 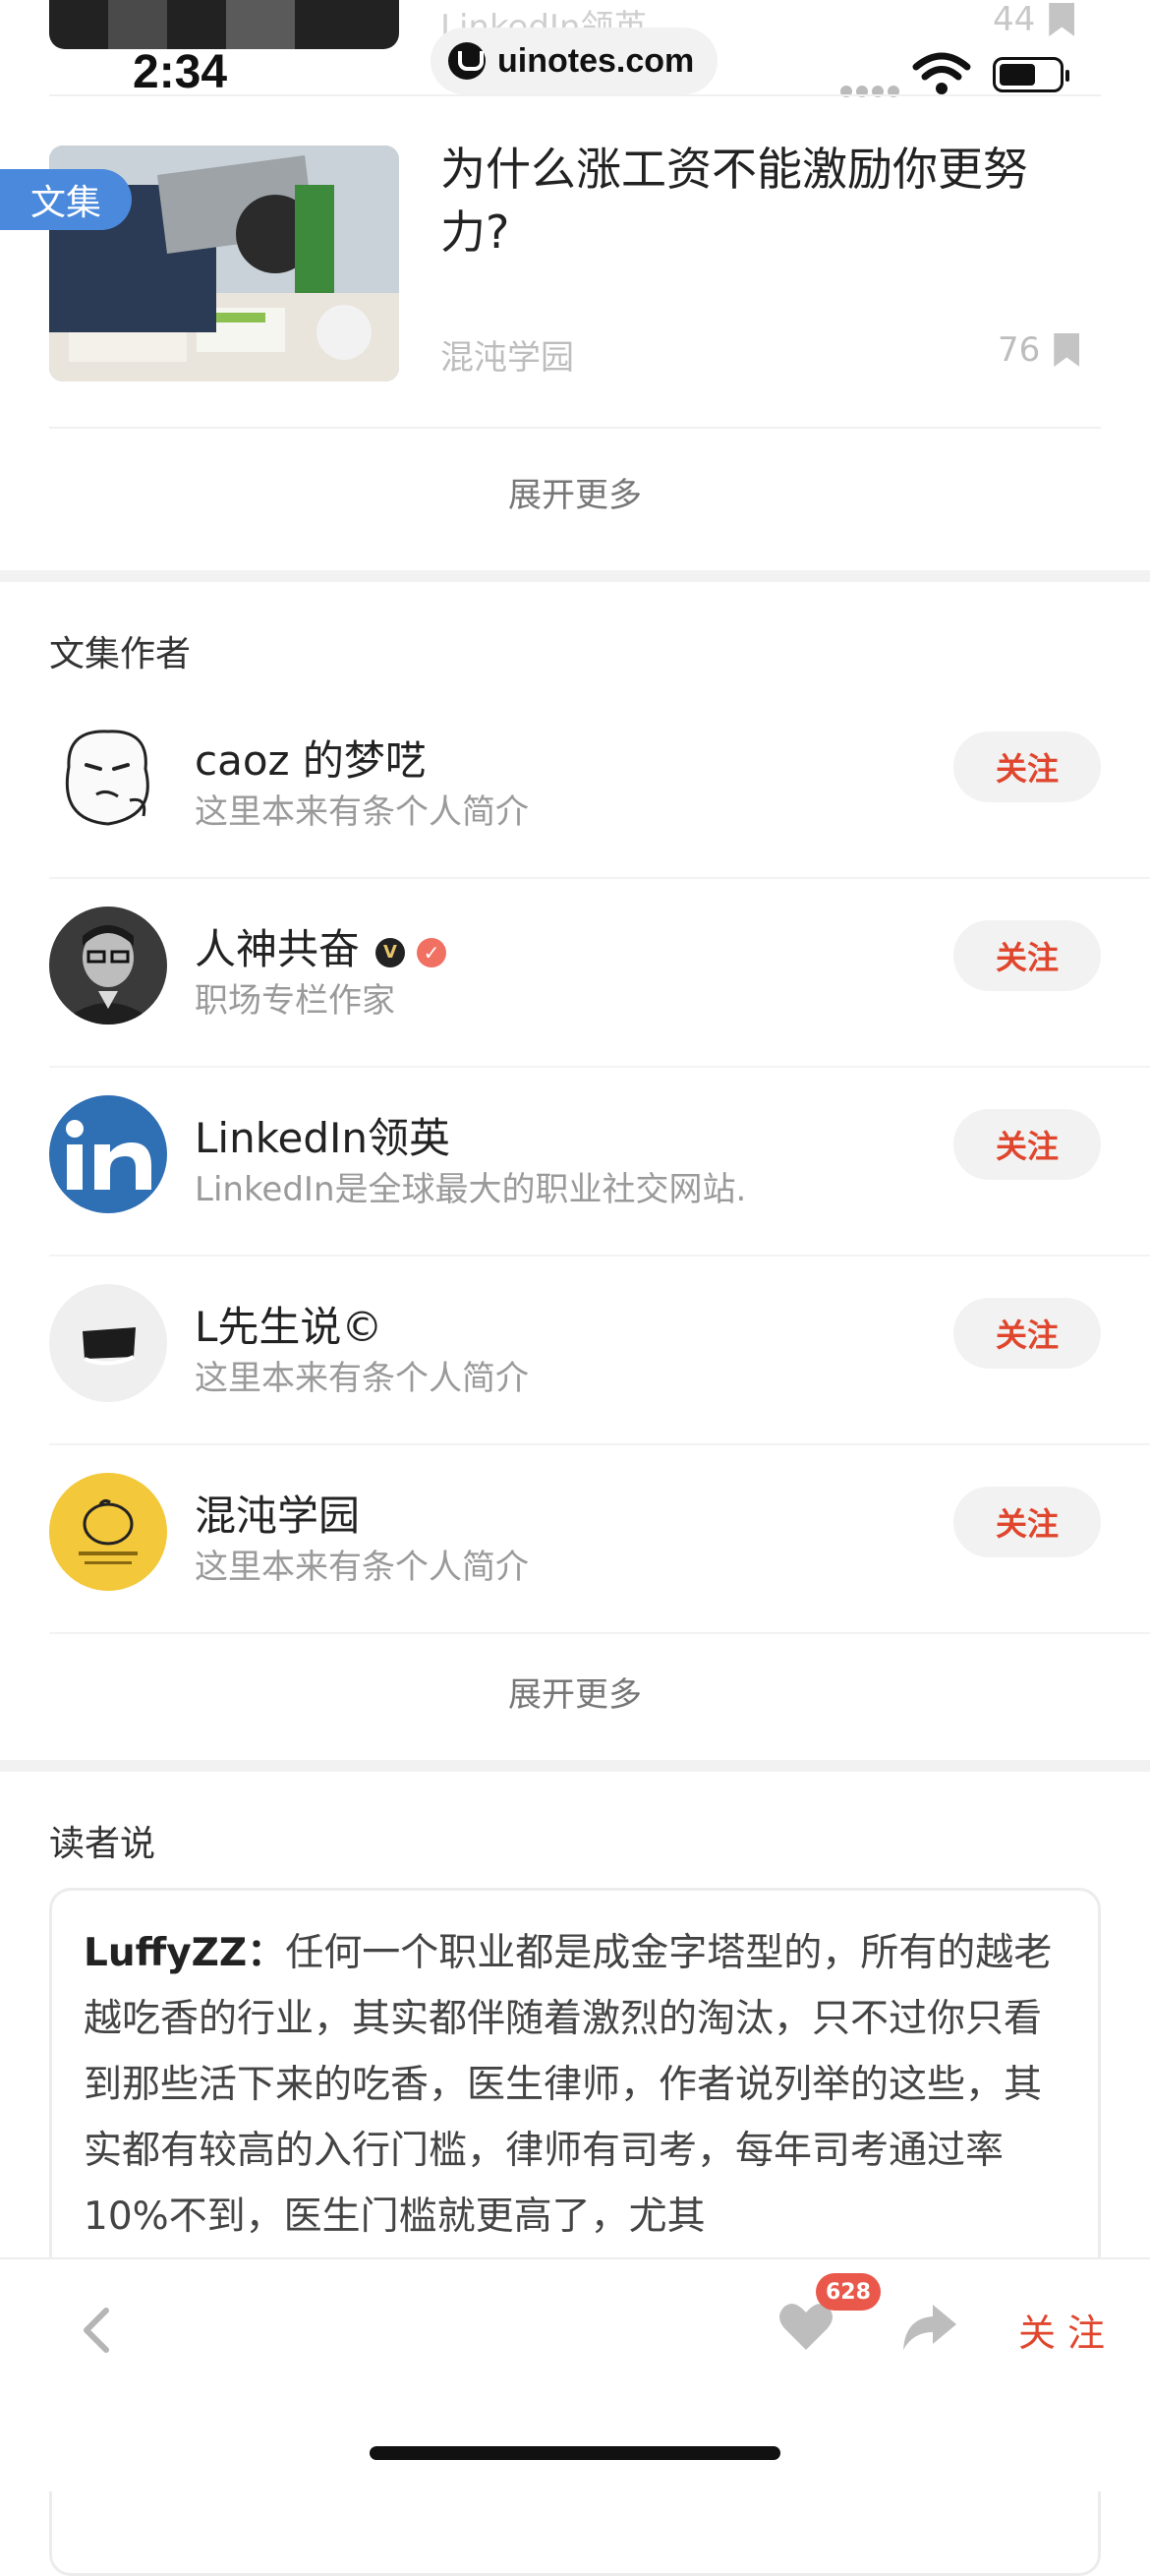 What do you see at coordinates (288, 1324) in the screenshot?
I see `author-name: L先生说©` at bounding box center [288, 1324].